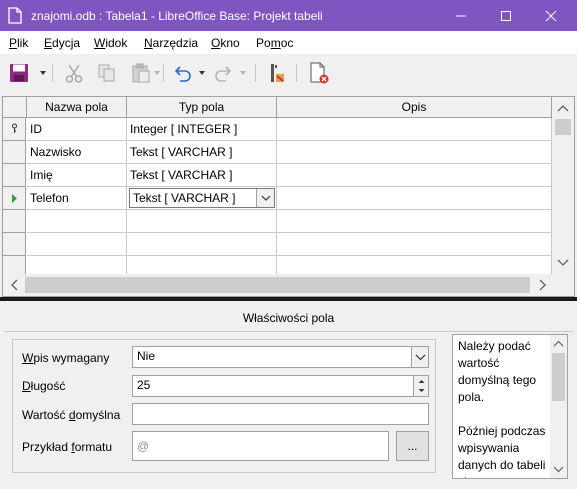 The width and height of the screenshot is (577, 489). Describe the element at coordinates (77, 198) in the screenshot. I see `field-name-cell: Telefon` at that location.